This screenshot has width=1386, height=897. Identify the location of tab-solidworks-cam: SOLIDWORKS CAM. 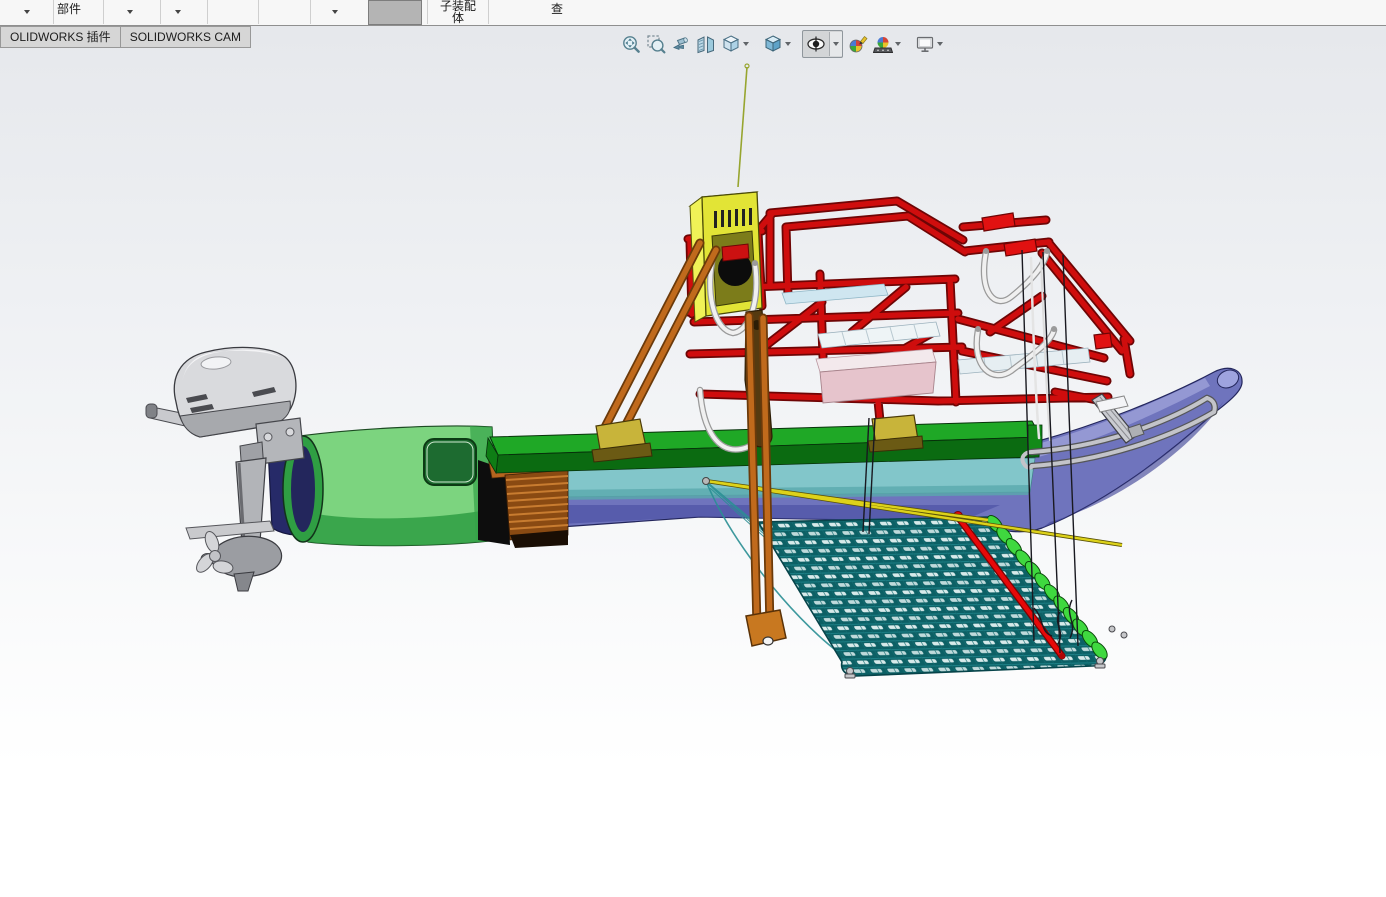
(186, 37).